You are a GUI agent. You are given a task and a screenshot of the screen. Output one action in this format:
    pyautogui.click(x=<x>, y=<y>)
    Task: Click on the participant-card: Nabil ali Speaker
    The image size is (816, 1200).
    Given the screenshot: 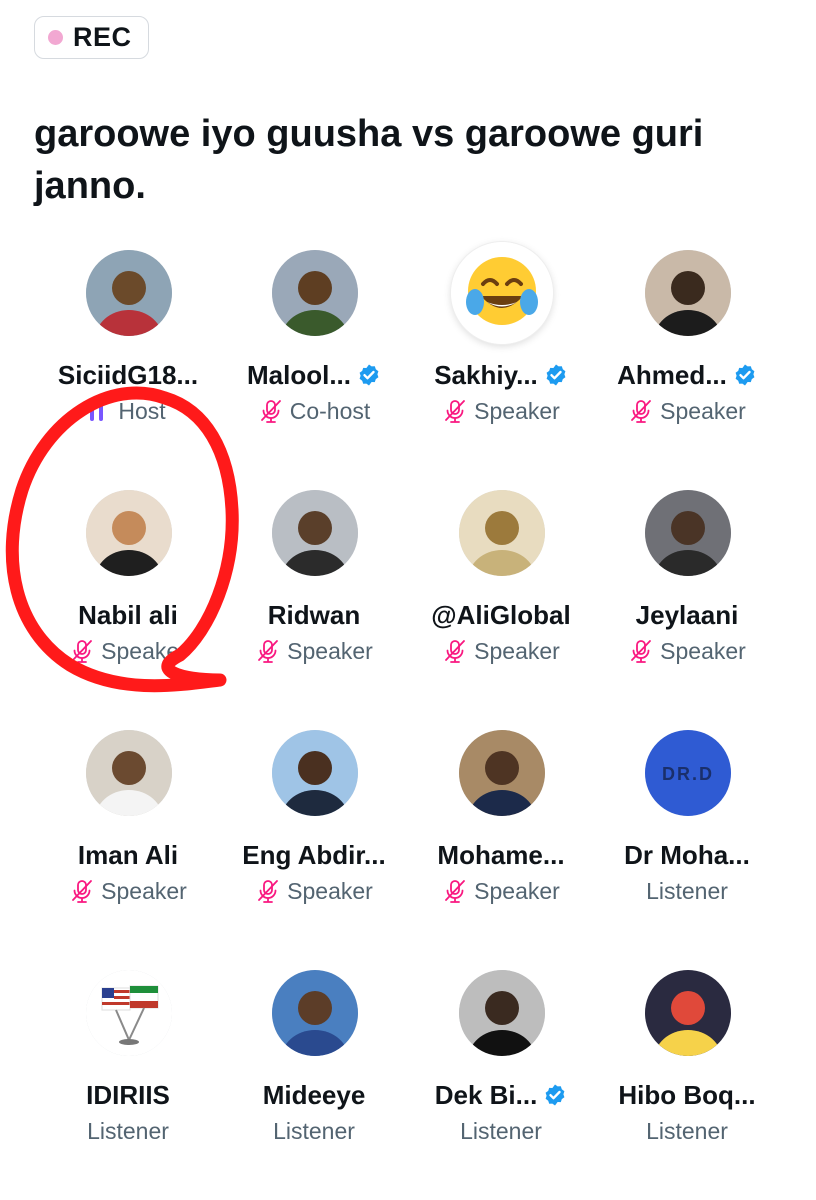 What is the action you would take?
    pyautogui.click(x=128, y=600)
    